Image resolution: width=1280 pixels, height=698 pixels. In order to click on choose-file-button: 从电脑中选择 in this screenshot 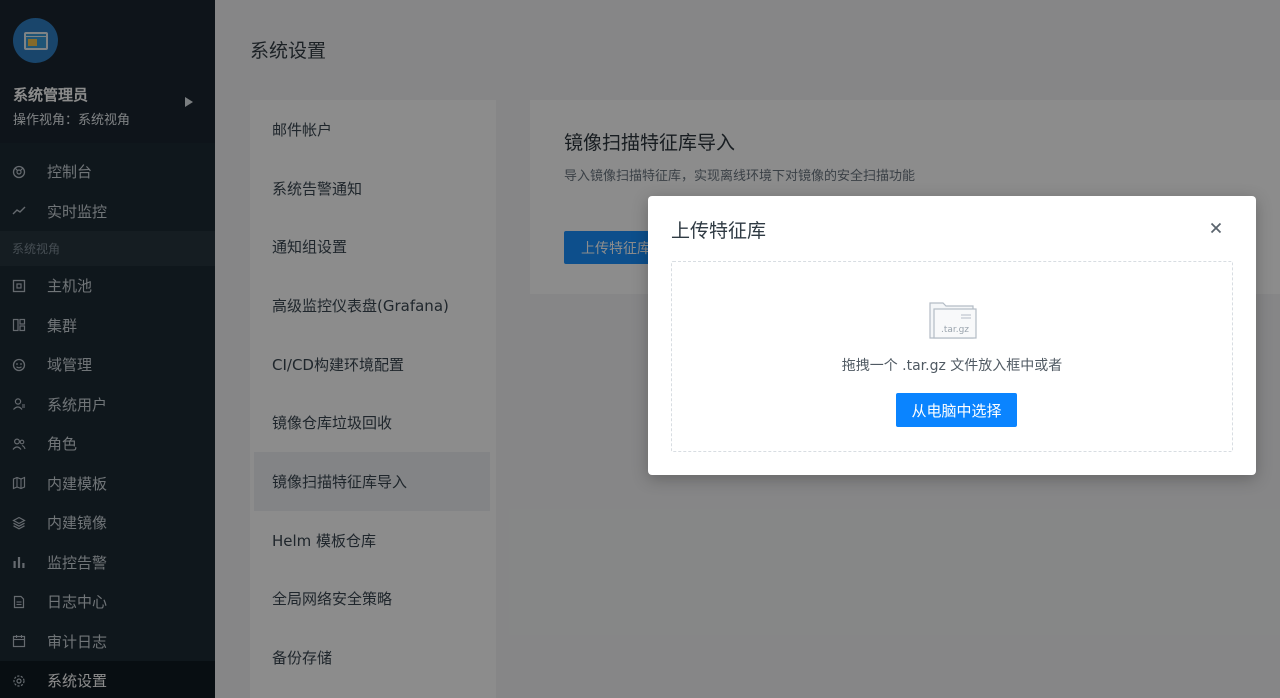, I will do `click(956, 410)`.